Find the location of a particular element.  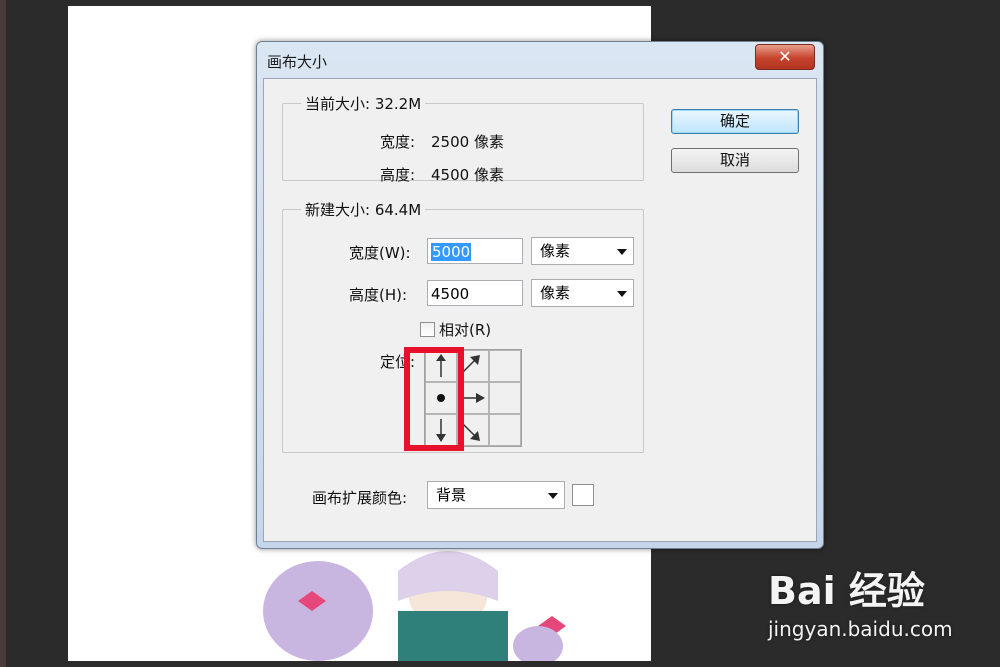

anchor-label: 定位: is located at coordinates (398, 362).